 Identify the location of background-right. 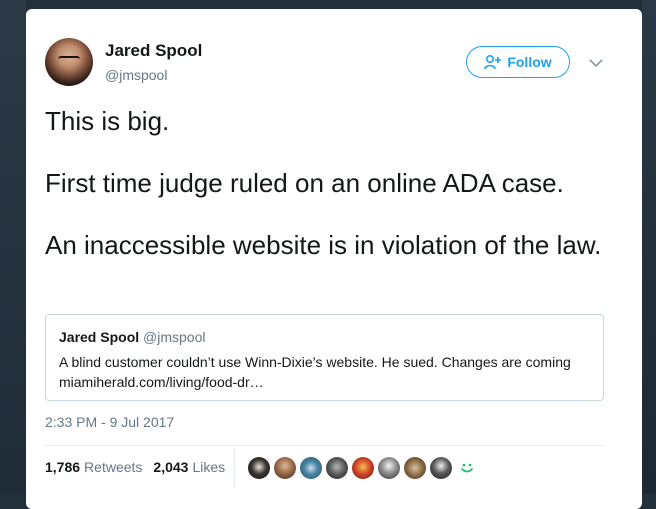
(649, 247).